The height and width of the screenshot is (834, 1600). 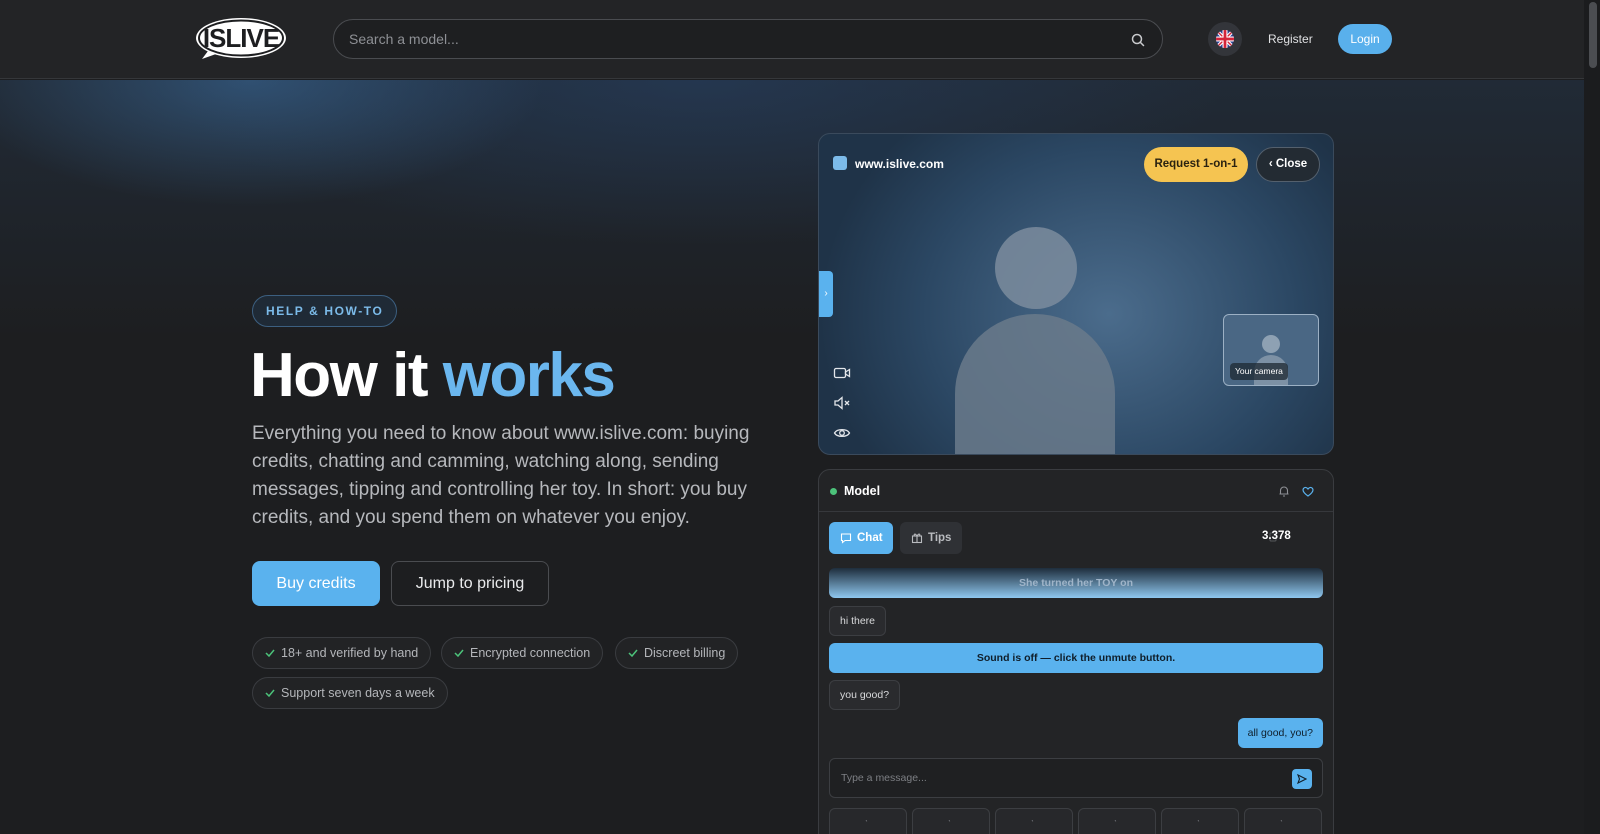 What do you see at coordinates (1036, 268) in the screenshot?
I see `model-silhouette-head` at bounding box center [1036, 268].